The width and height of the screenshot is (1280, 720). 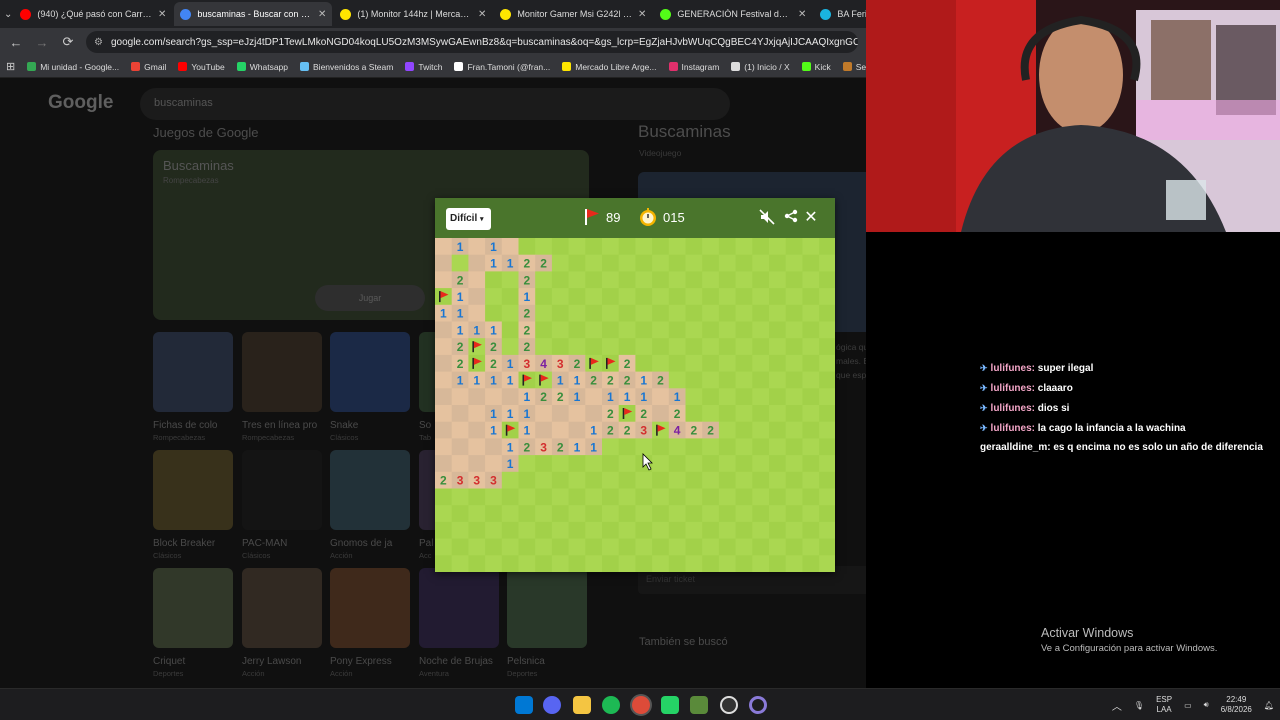 I want to click on obs-icon, so click(x=729, y=705).